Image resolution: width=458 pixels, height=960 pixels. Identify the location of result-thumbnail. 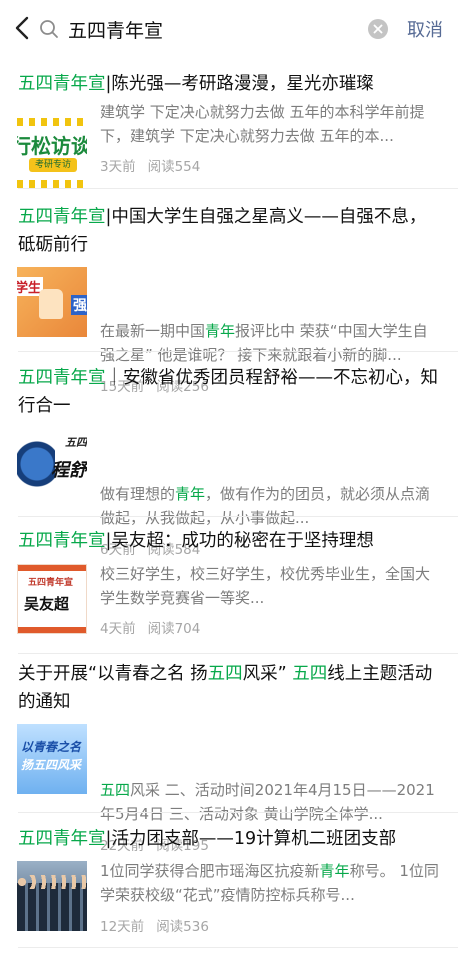
(52, 896).